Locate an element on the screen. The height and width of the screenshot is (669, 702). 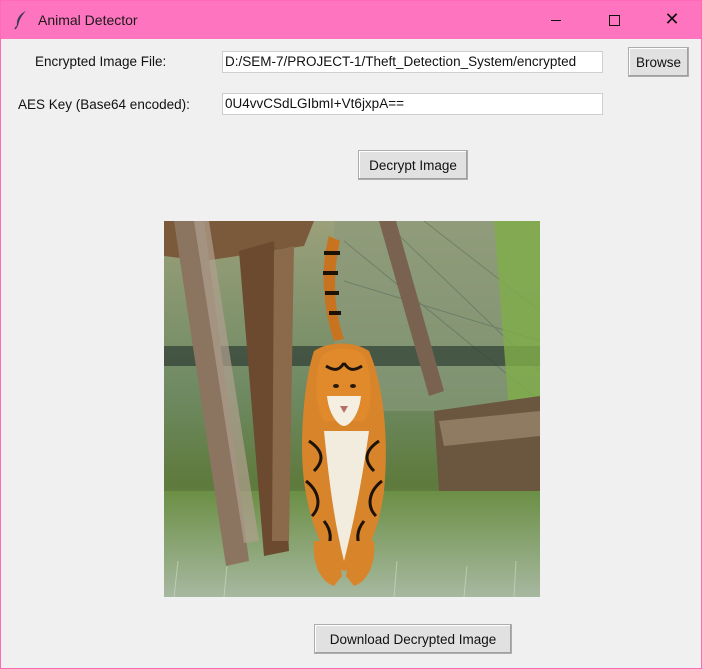
browse-button: Browse is located at coordinates (658, 62).